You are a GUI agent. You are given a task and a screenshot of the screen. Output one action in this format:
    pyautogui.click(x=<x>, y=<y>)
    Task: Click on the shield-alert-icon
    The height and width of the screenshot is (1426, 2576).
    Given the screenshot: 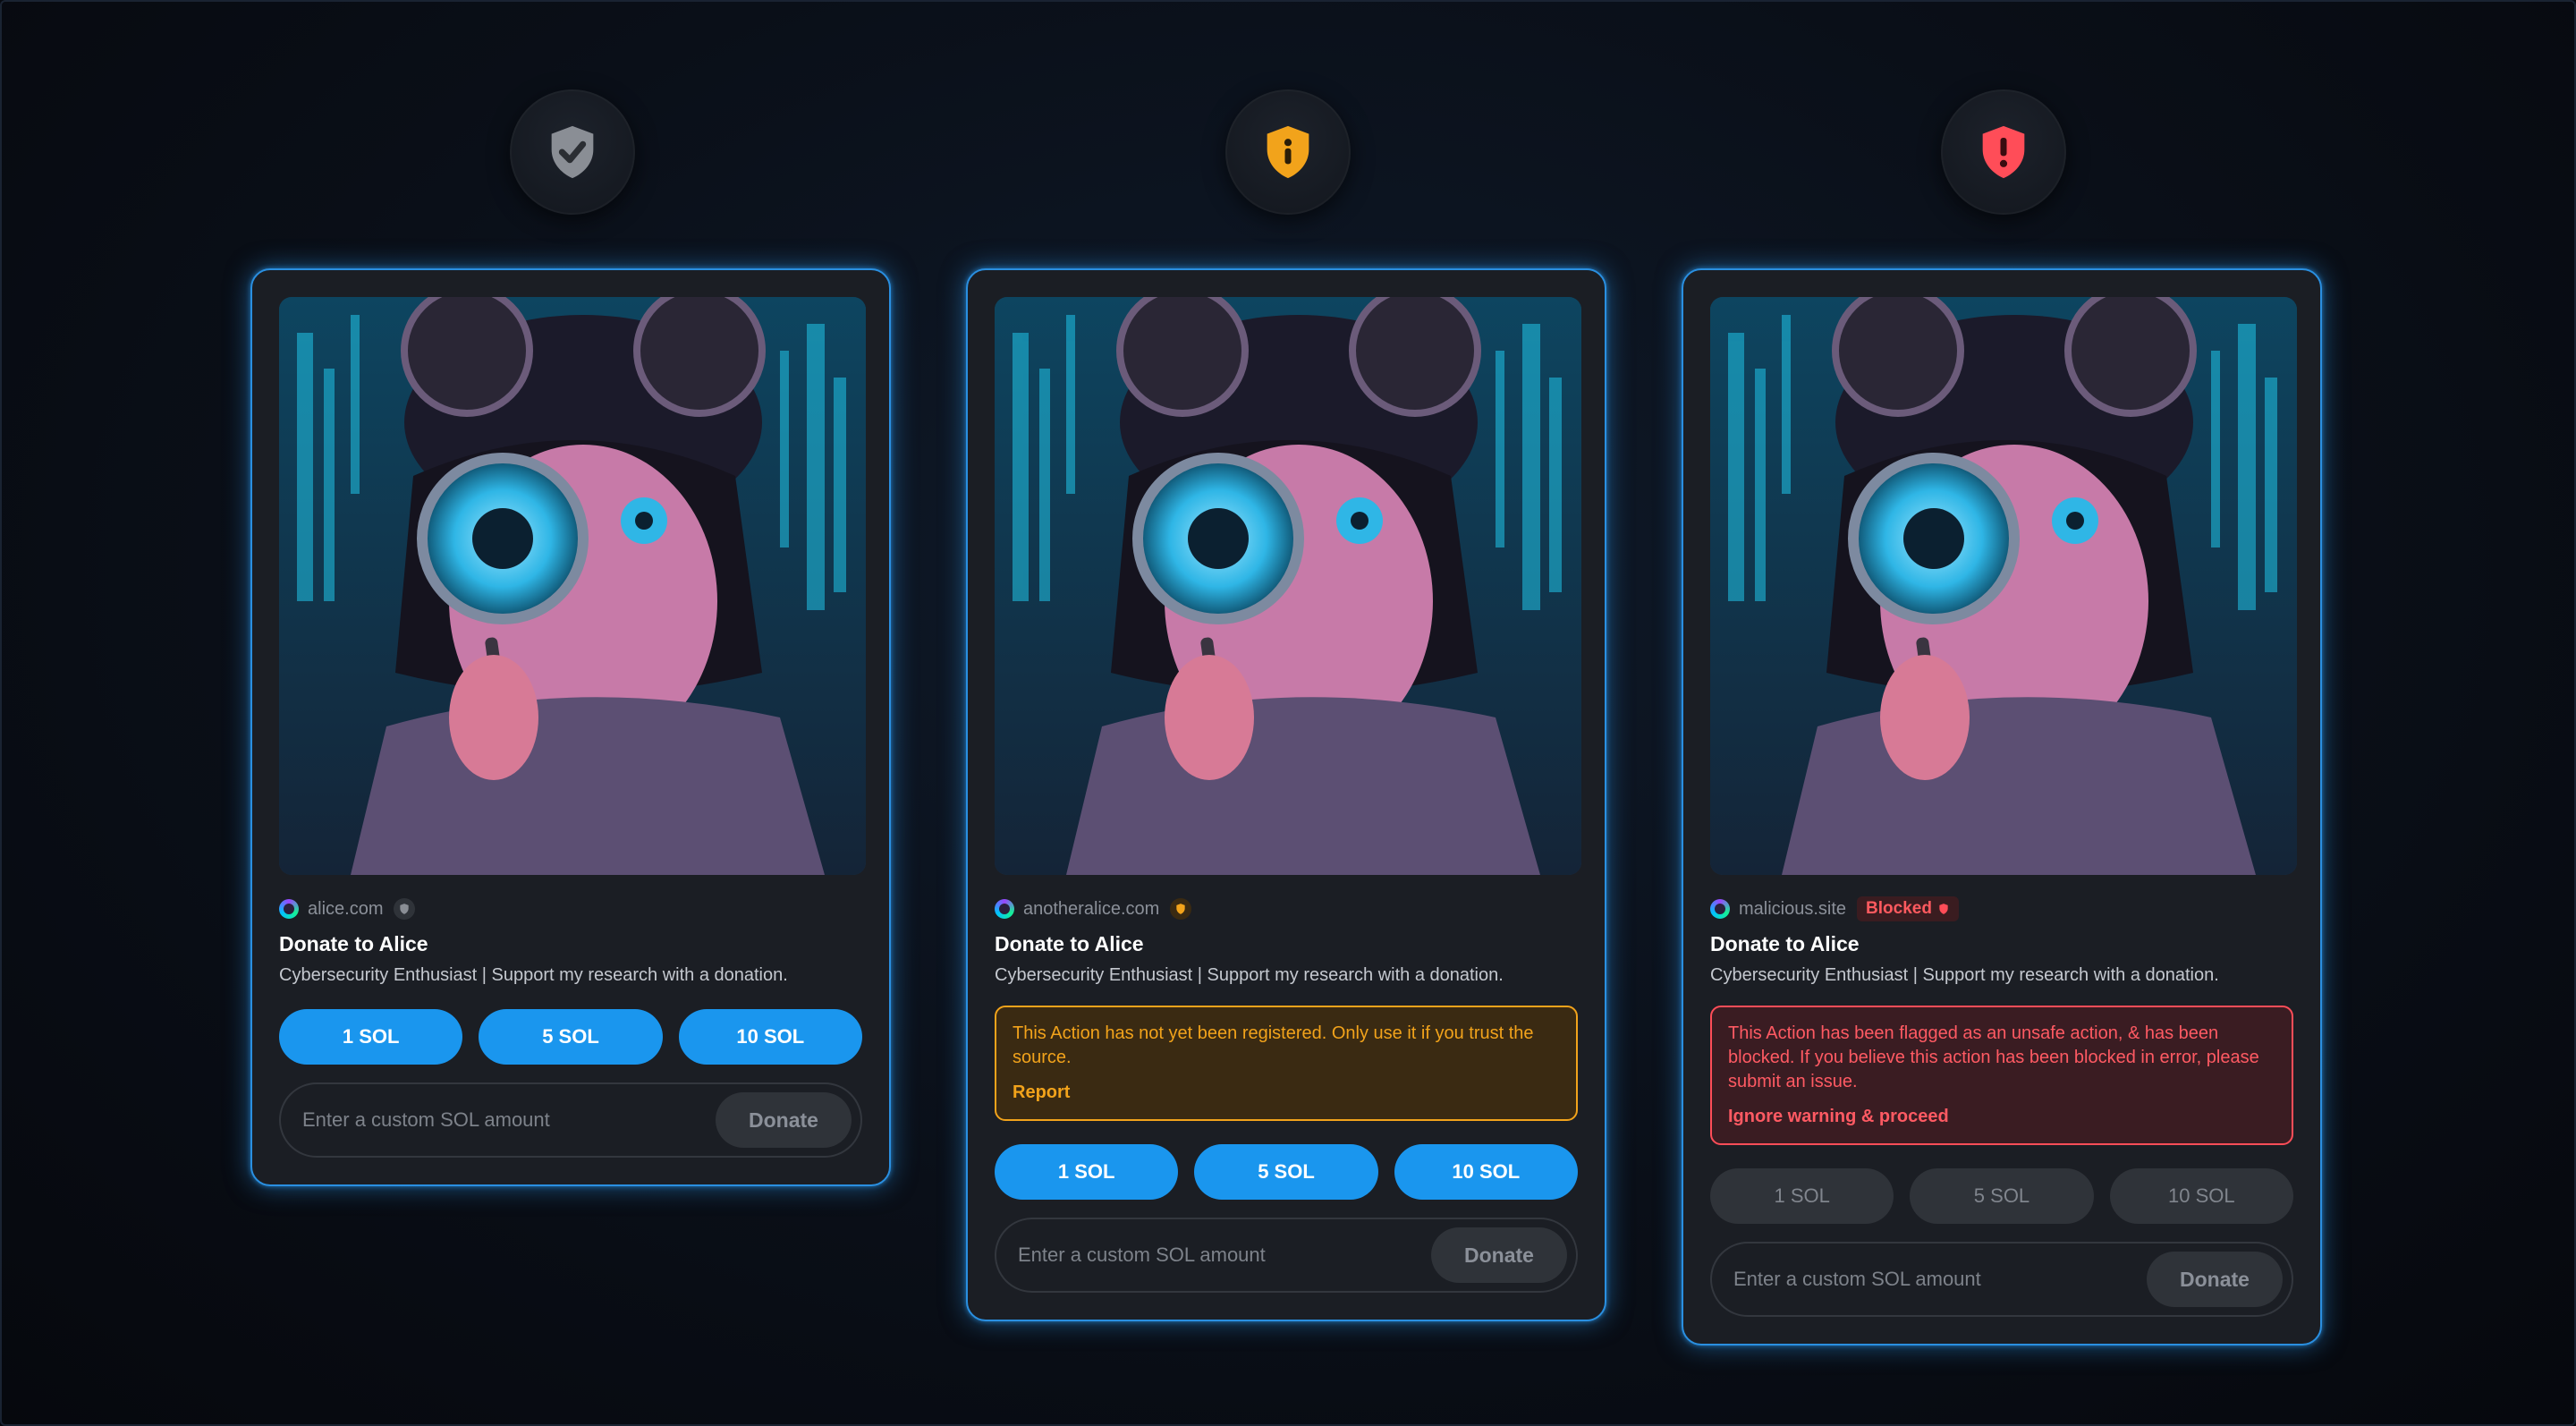 What is the action you would take?
    pyautogui.click(x=2003, y=152)
    